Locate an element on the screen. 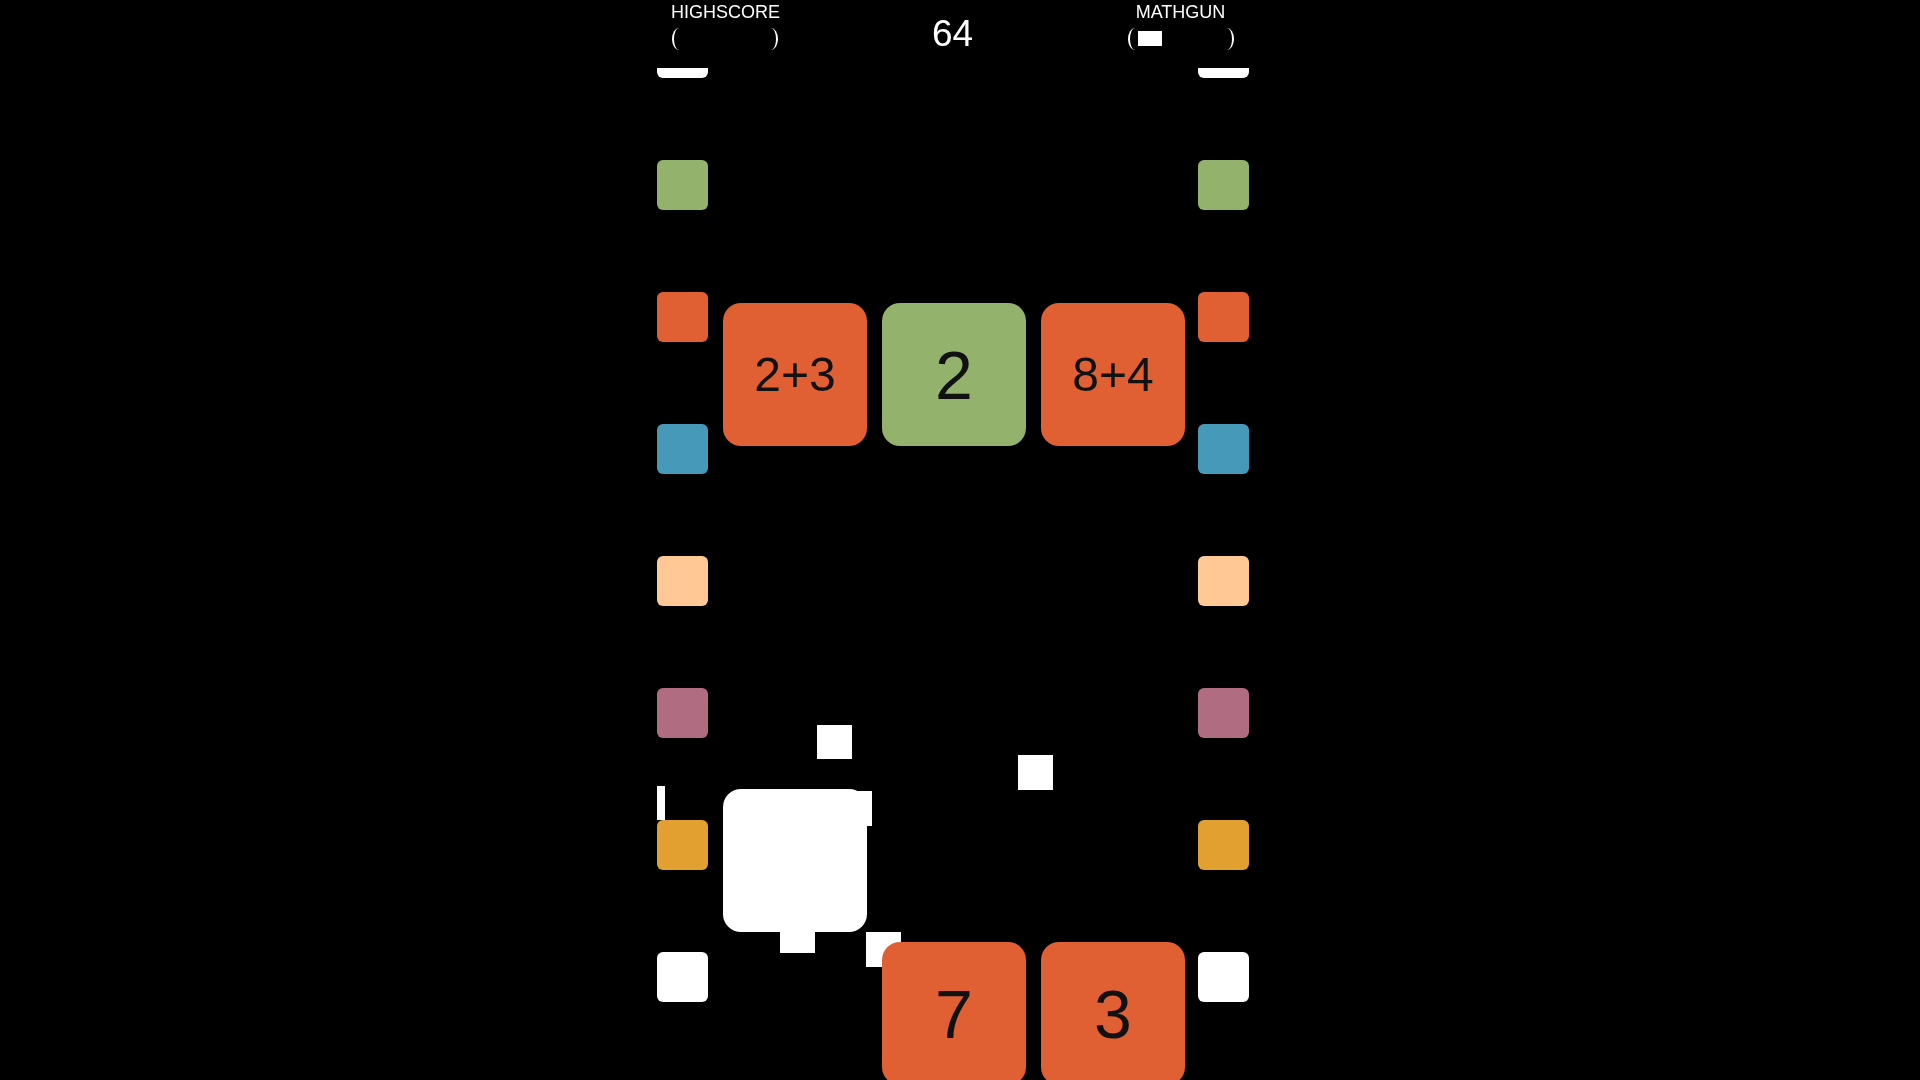 This screenshot has height=1080, width=1920. number-tile: 3 is located at coordinates (1113, 1011).